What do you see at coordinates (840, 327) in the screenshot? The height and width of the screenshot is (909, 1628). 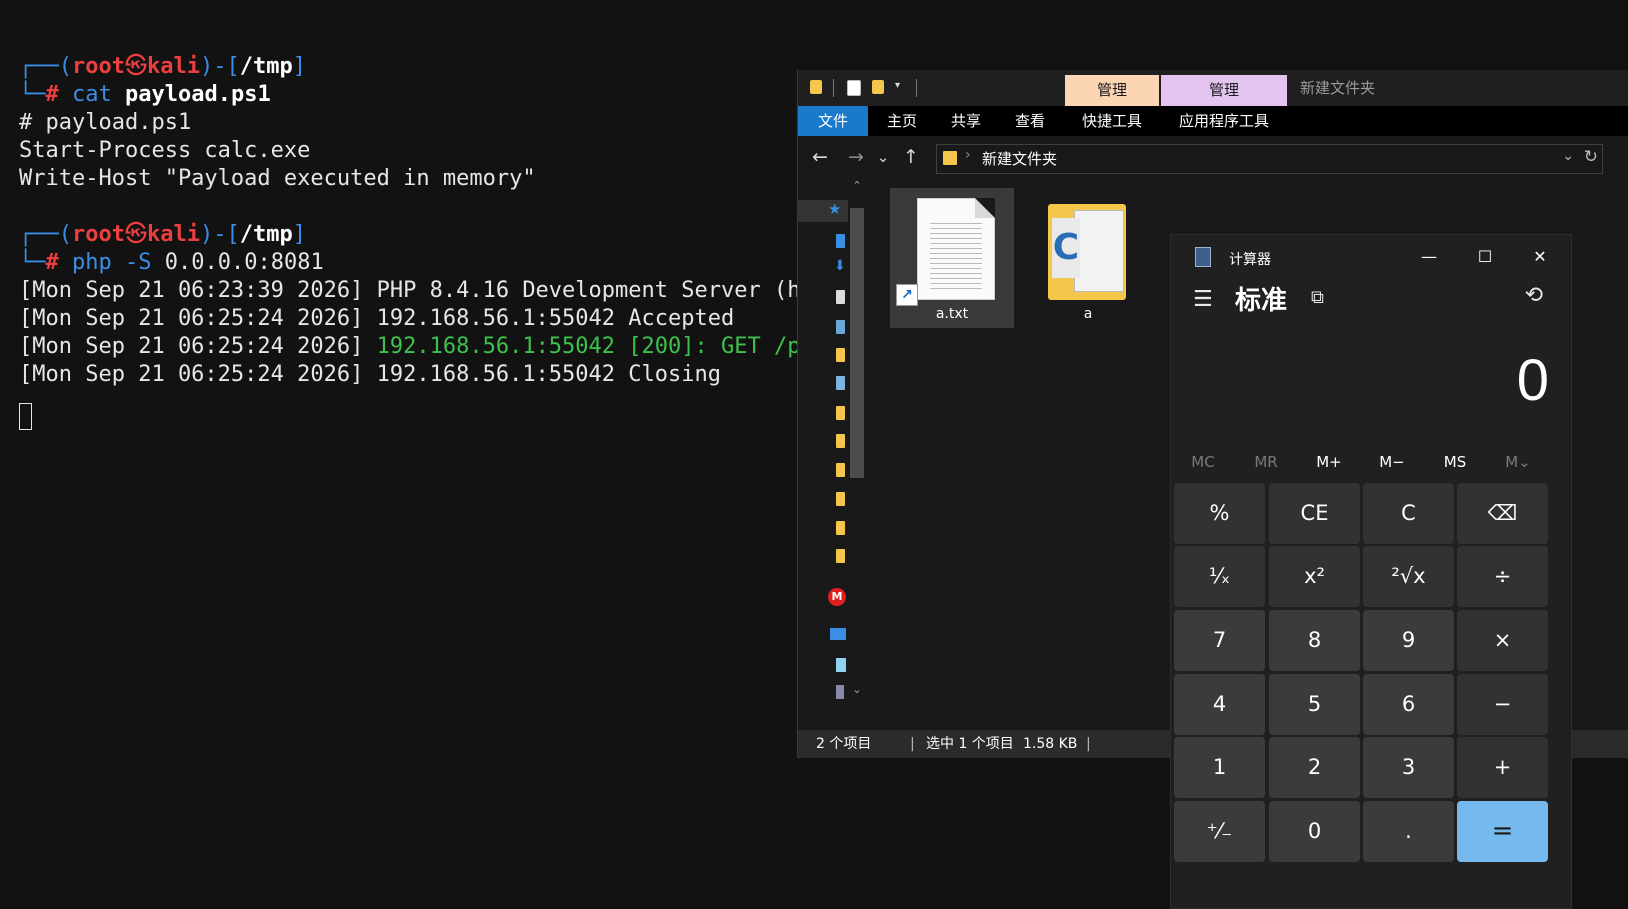 I see `pictures-icon` at bounding box center [840, 327].